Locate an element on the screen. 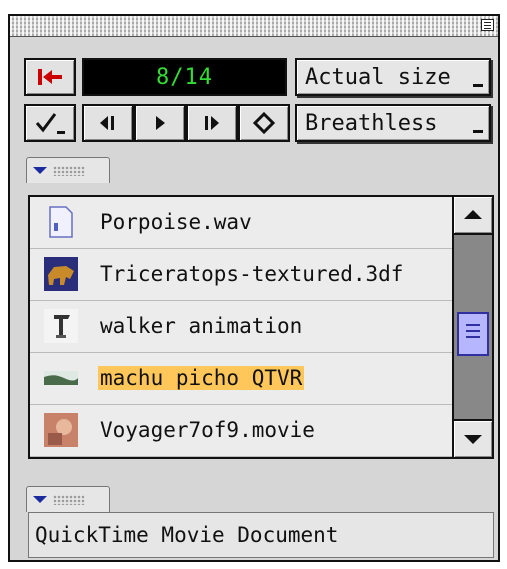  file-name: Porpoise.wav is located at coordinates (176, 222).